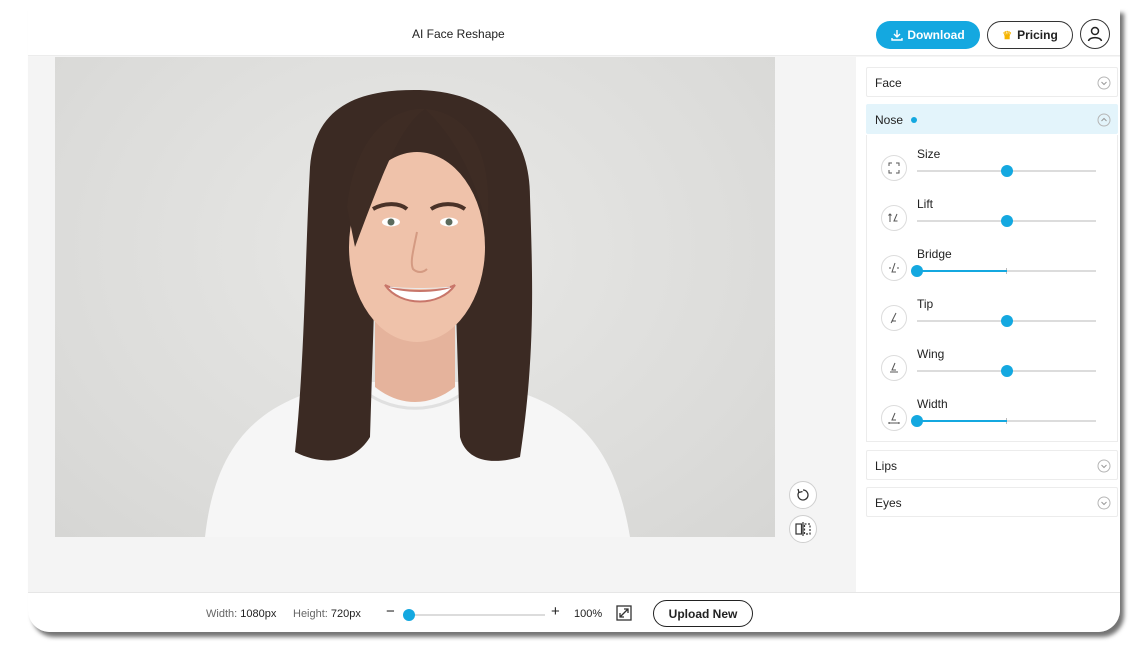  What do you see at coordinates (588, 614) in the screenshot?
I see `zoom-level: 100%` at bounding box center [588, 614].